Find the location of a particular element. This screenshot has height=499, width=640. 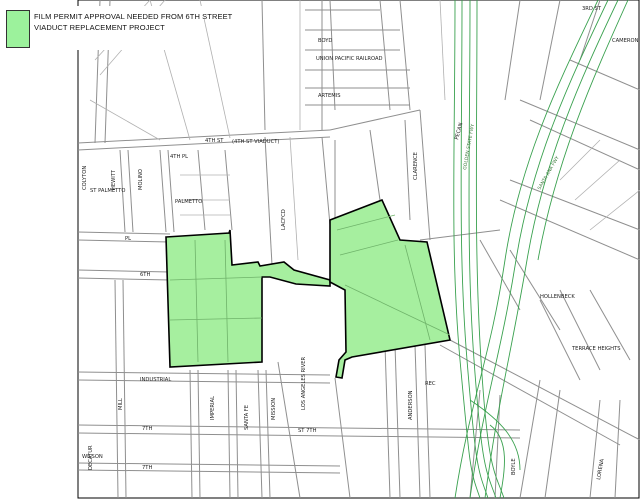

label-santa-fe: SANTA FE is located at coordinates (247, 417).